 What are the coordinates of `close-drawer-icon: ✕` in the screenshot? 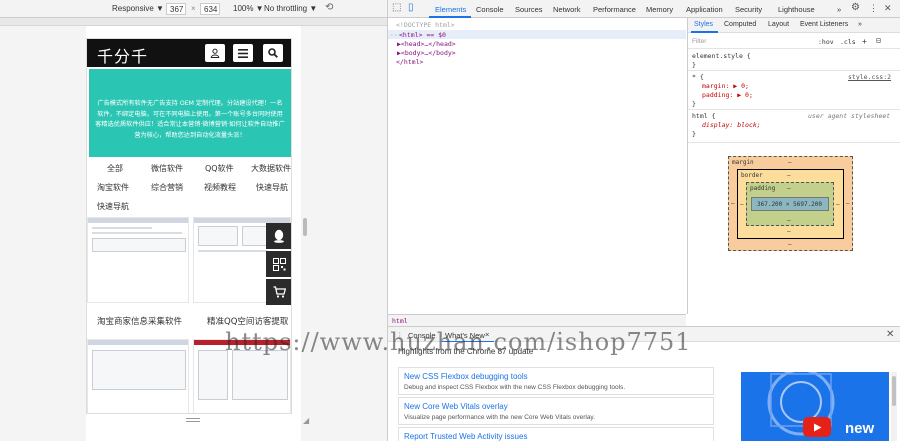 It's located at (890, 334).